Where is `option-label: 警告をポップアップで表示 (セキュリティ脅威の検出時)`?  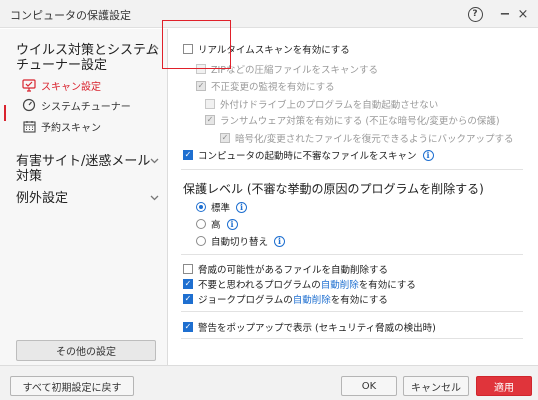
option-label: 警告をポップアップで表示 (セキュリティ脅威の検出時) is located at coordinates (317, 328).